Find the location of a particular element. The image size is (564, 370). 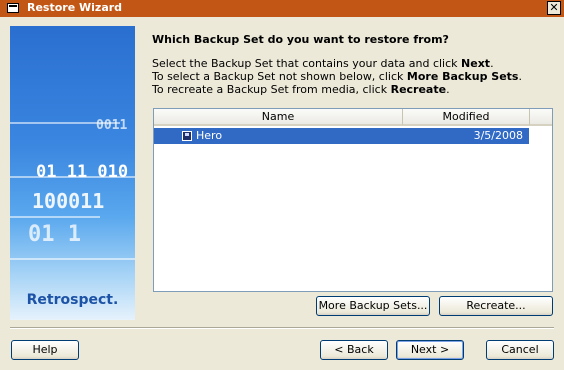

banner-code: 01 11 010 is located at coordinates (82, 172).